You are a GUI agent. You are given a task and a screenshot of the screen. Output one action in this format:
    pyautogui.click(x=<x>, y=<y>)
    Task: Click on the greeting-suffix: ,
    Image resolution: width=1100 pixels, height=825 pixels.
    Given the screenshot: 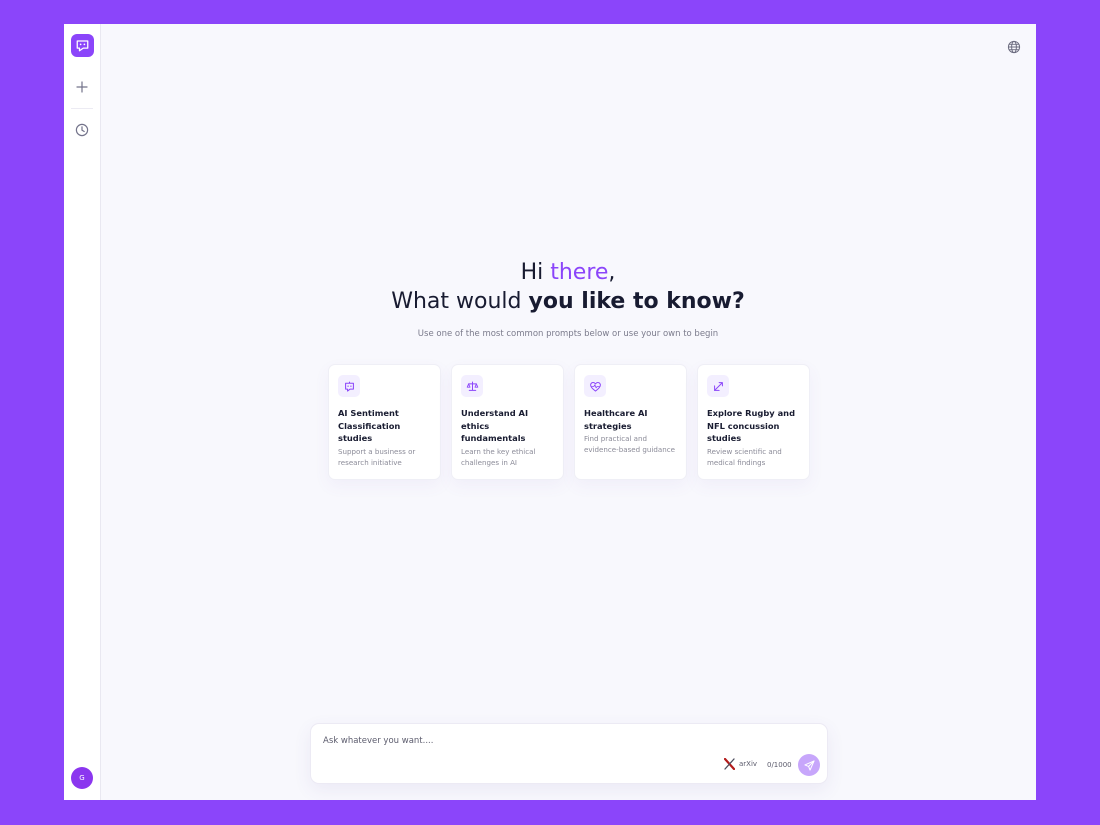 What is the action you would take?
    pyautogui.click(x=612, y=272)
    